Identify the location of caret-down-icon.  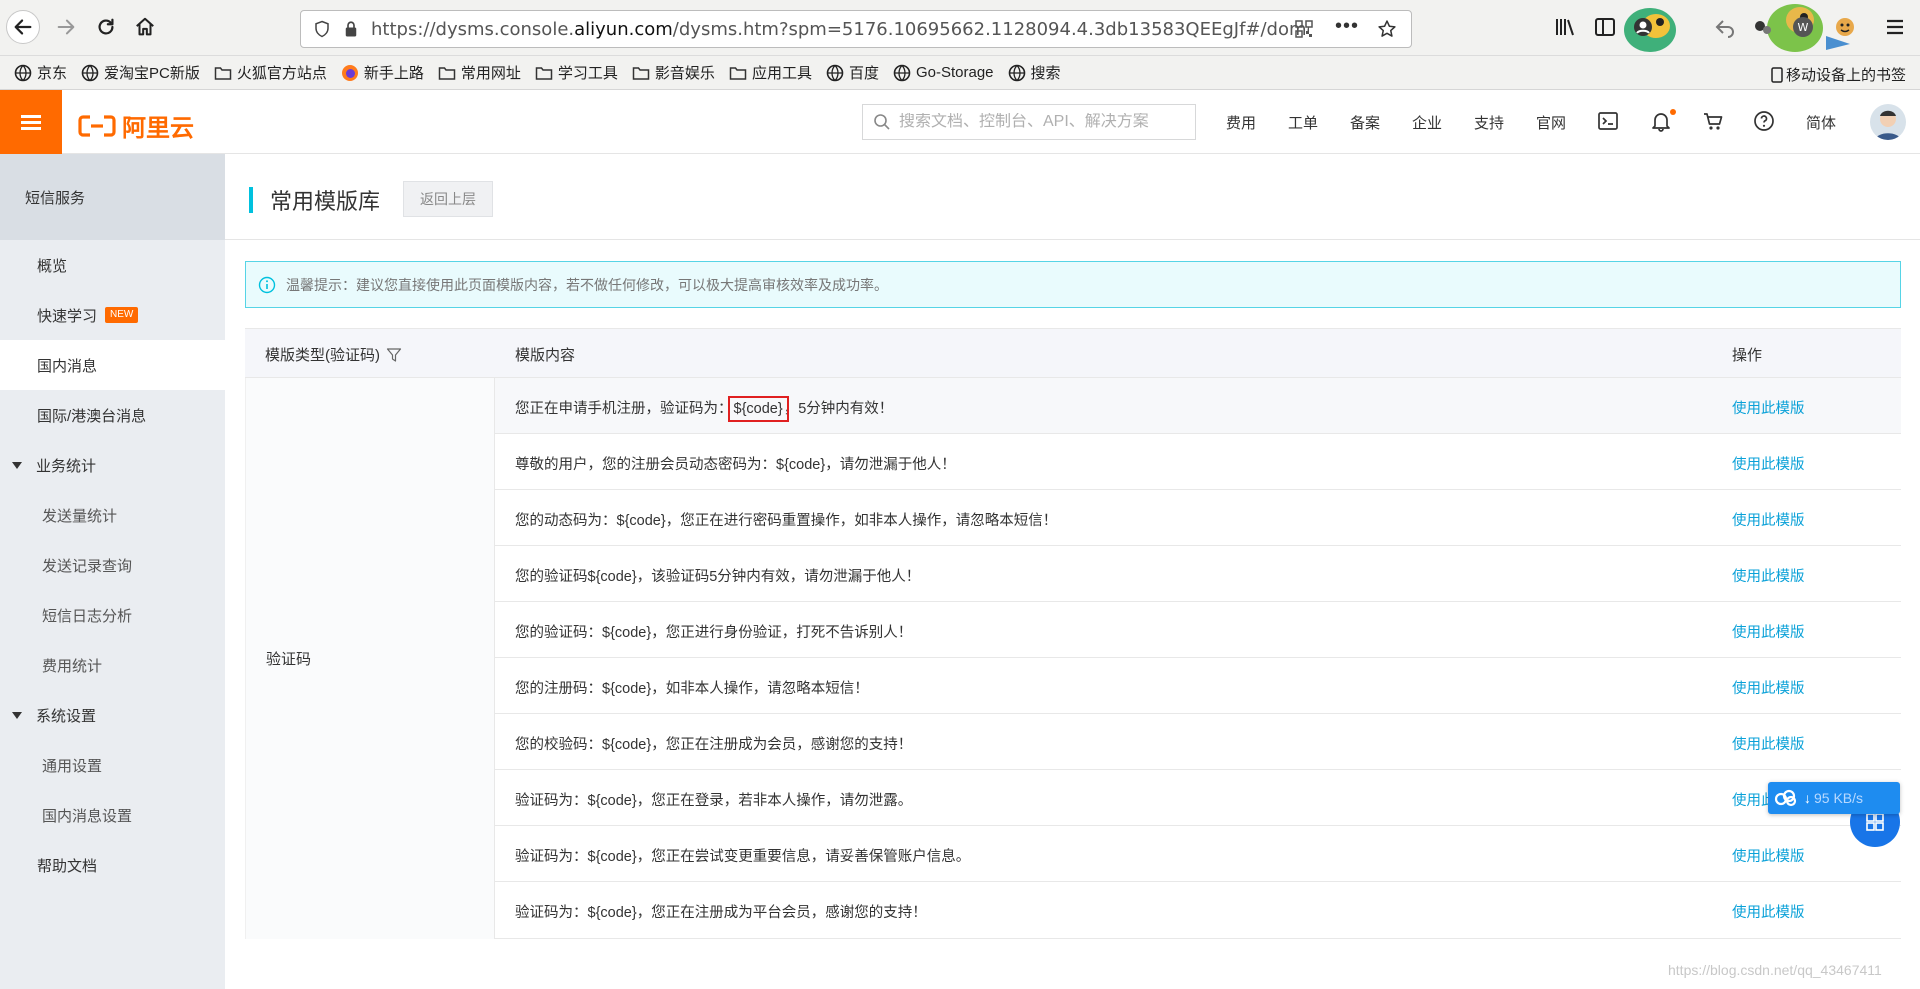
(17, 715).